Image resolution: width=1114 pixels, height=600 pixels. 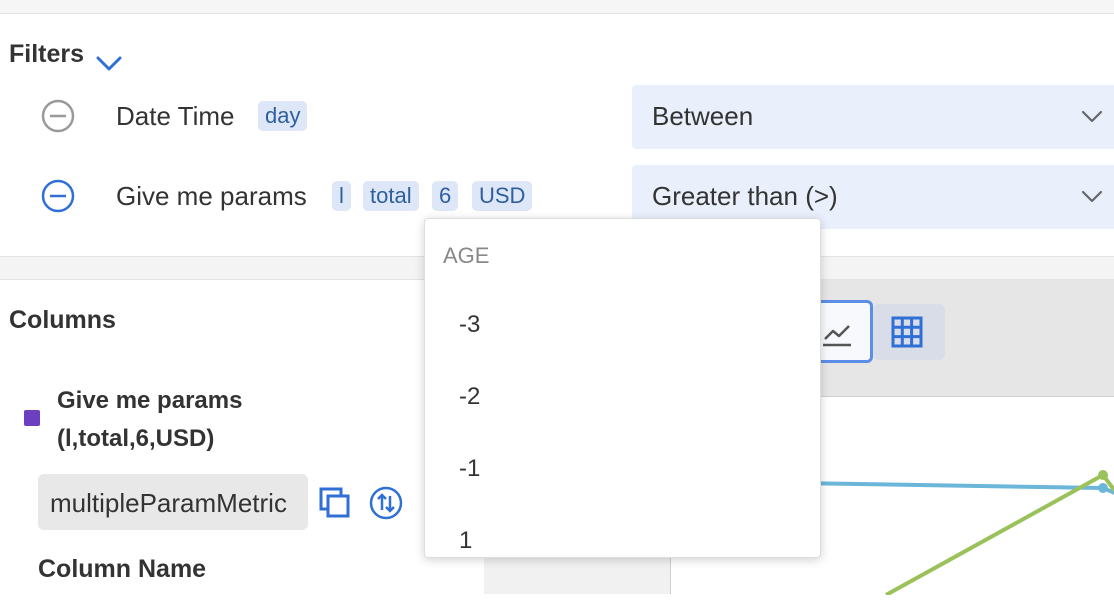 I want to click on column-name-label: Column Name, so click(x=122, y=569).